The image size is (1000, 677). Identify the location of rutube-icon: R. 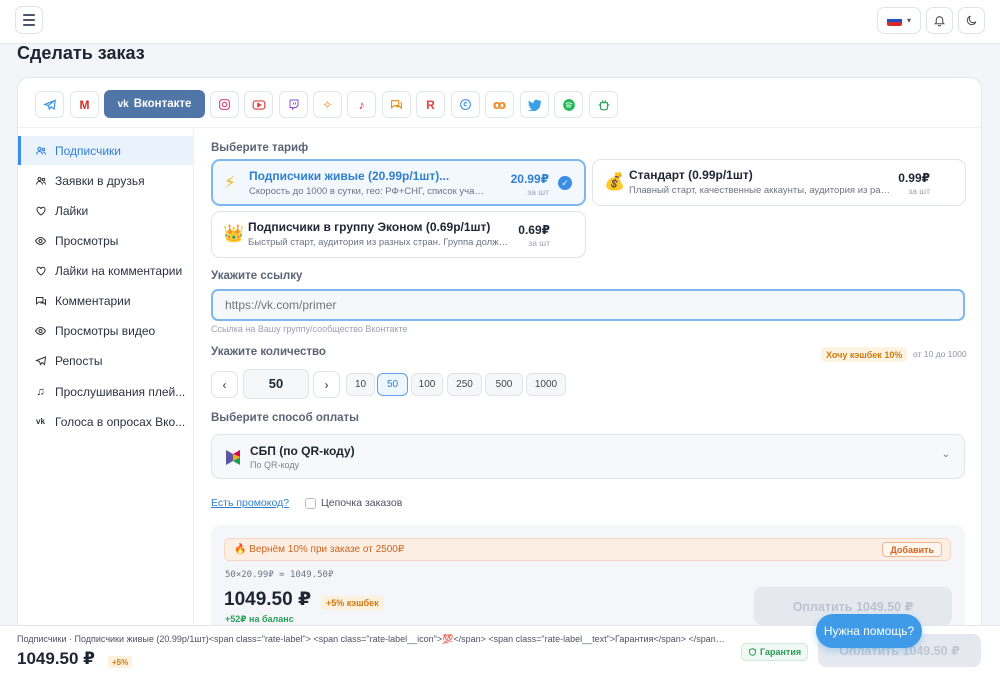
(430, 104).